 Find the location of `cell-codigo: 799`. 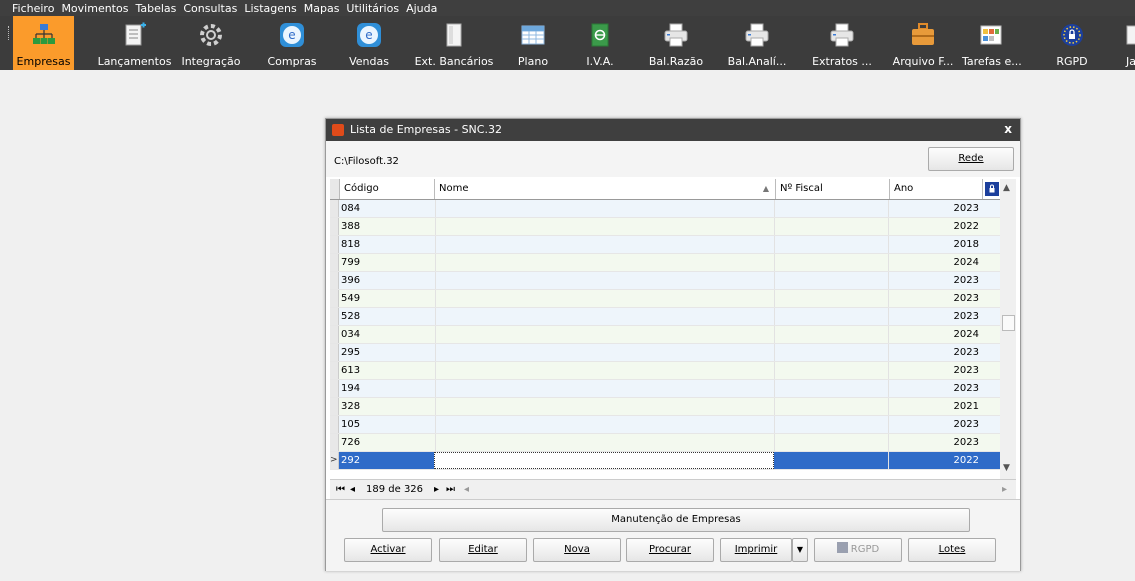

cell-codigo: 799 is located at coordinates (387, 262).